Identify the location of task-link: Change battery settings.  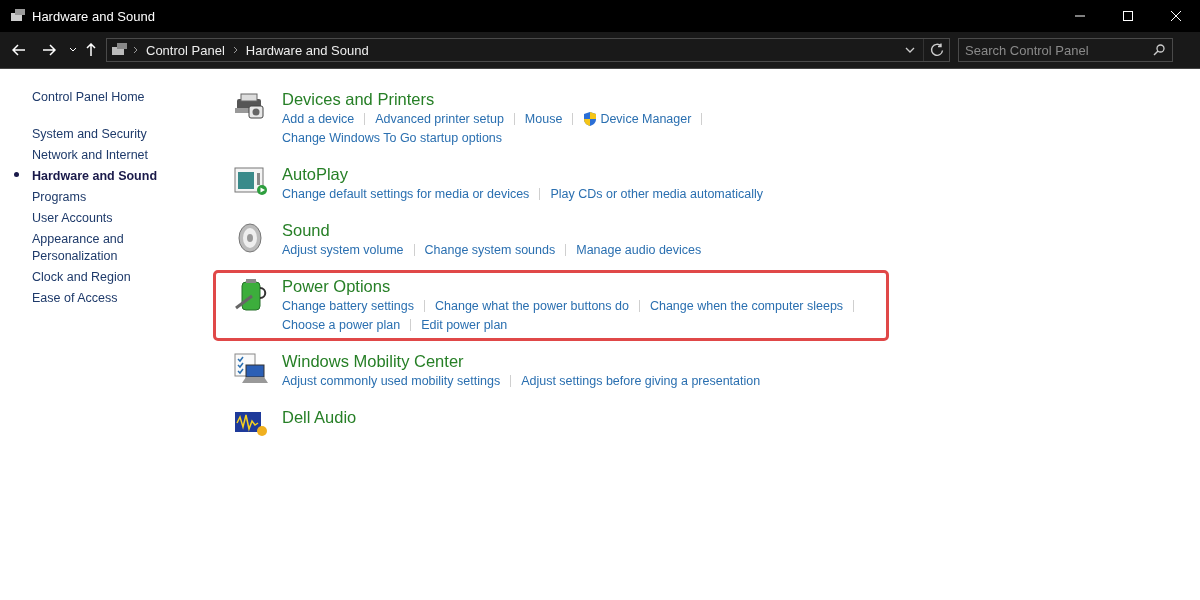
(348, 305).